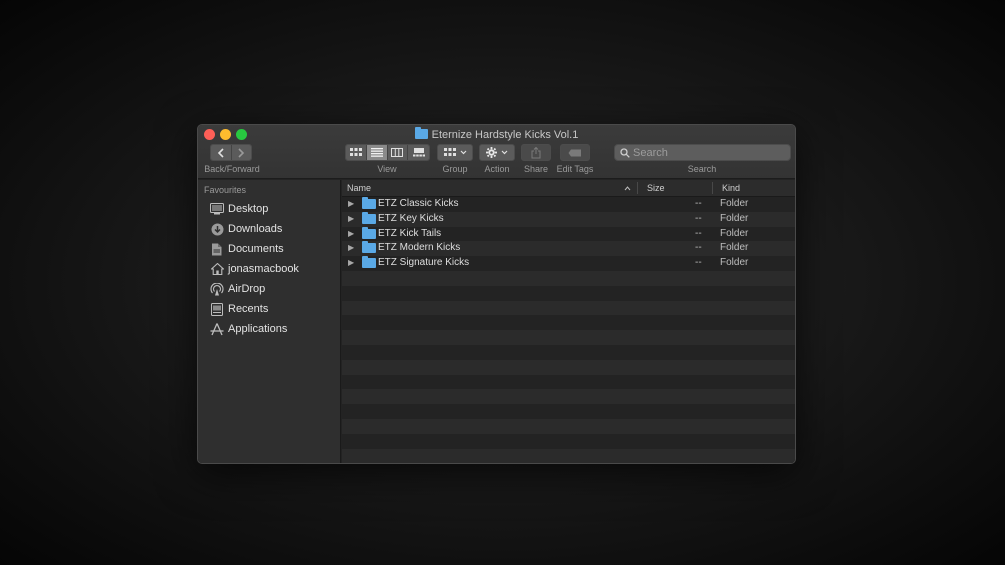 This screenshot has height=565, width=1005. I want to click on window-title: Eternize Hardstyle Kicks Vol.1, so click(496, 134).